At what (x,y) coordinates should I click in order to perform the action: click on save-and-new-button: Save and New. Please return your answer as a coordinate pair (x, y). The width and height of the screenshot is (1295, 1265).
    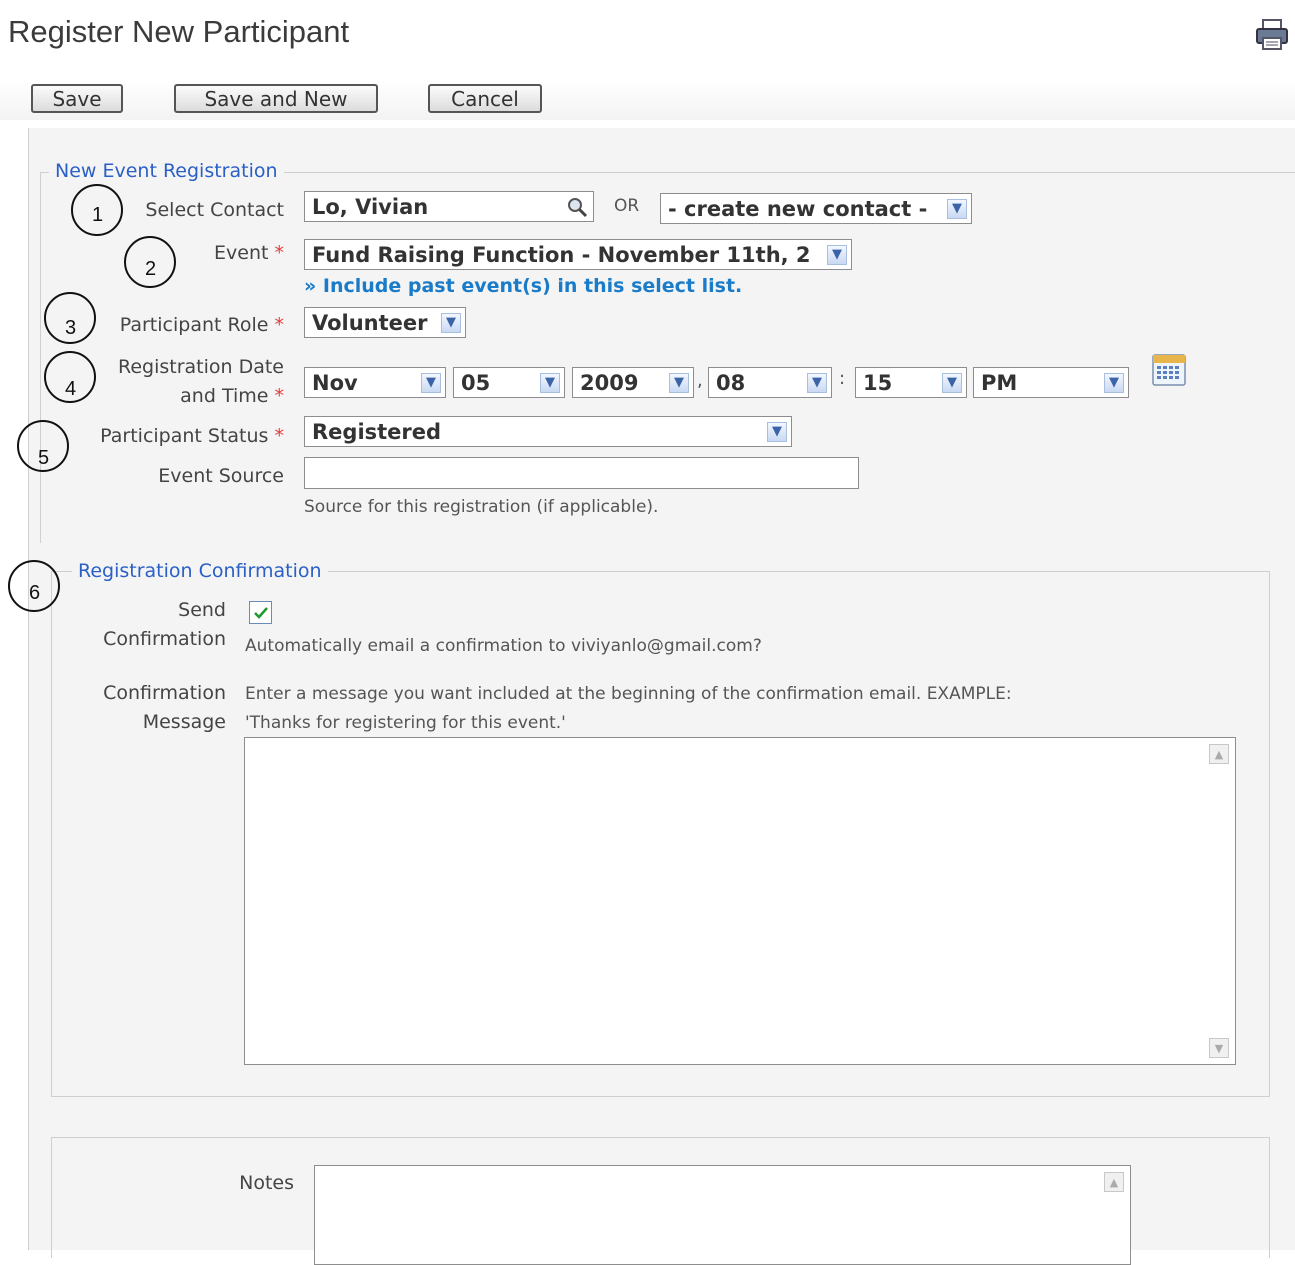
    Looking at the image, I should click on (276, 98).